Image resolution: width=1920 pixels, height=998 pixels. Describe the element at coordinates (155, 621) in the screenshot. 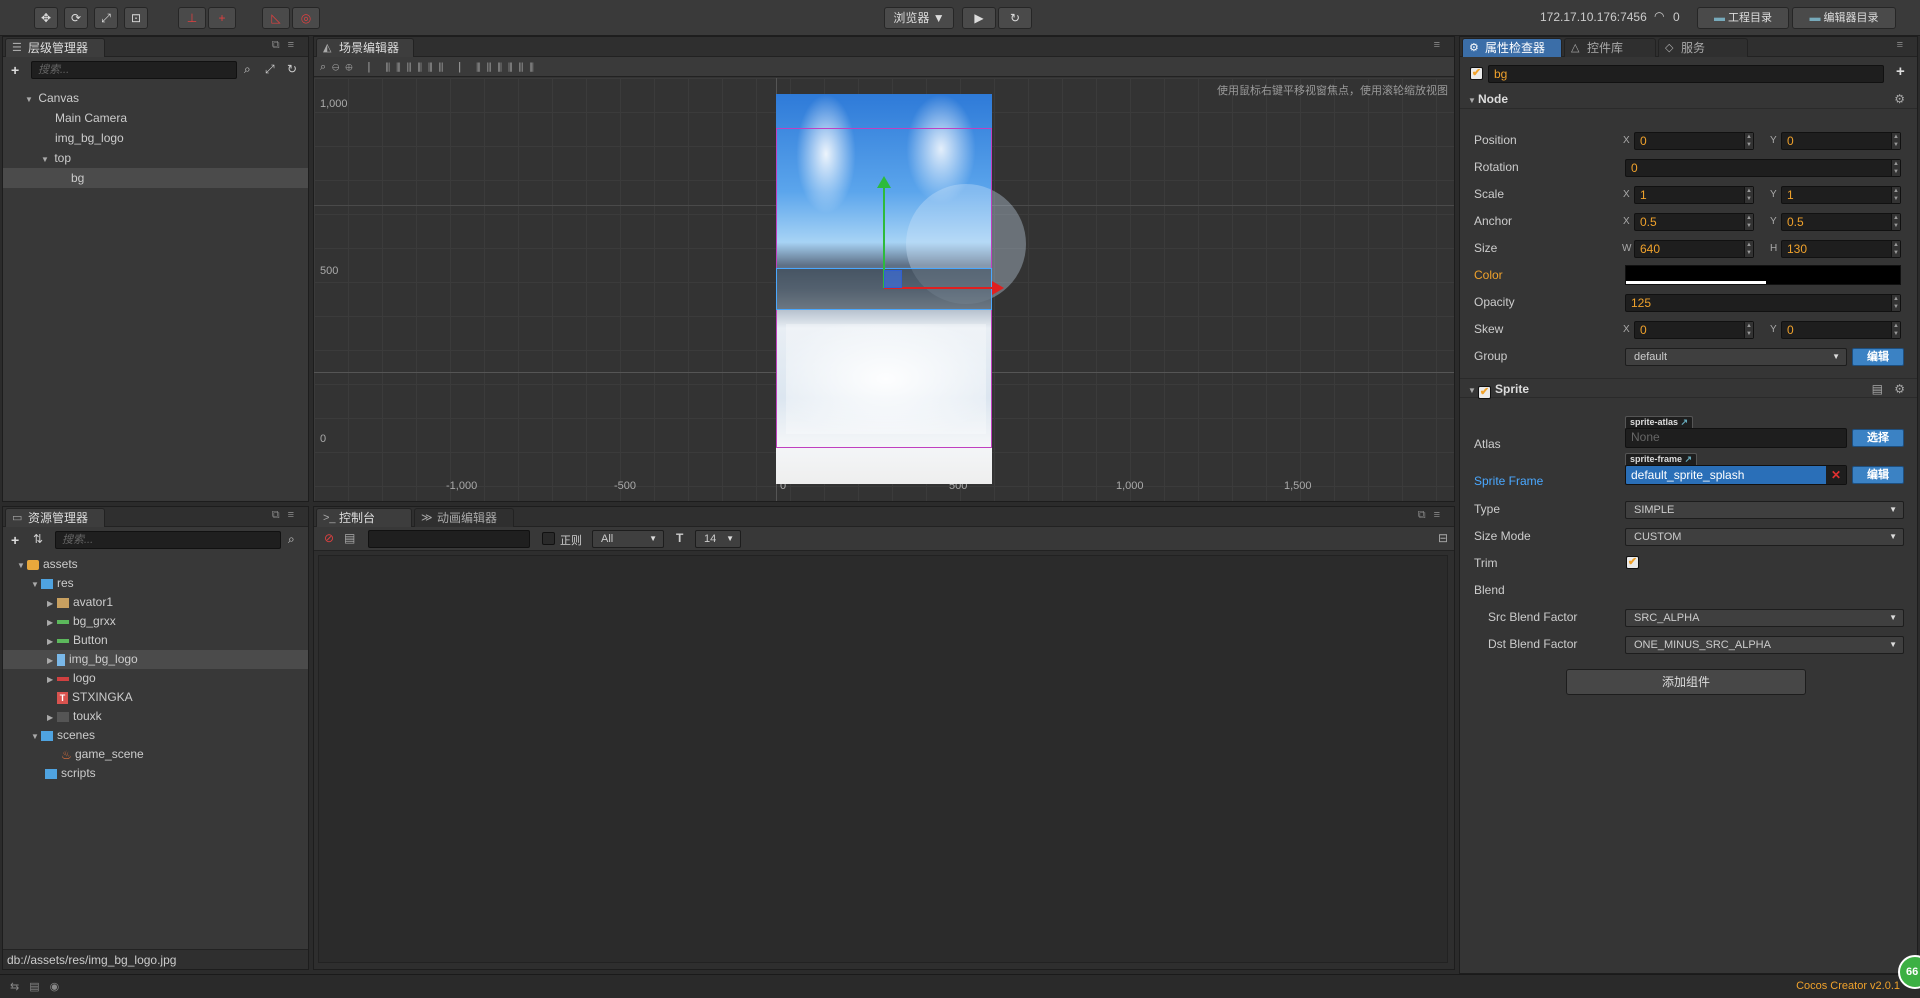

I see `asset-bg-grxx: ▶ bg_grxx` at that location.